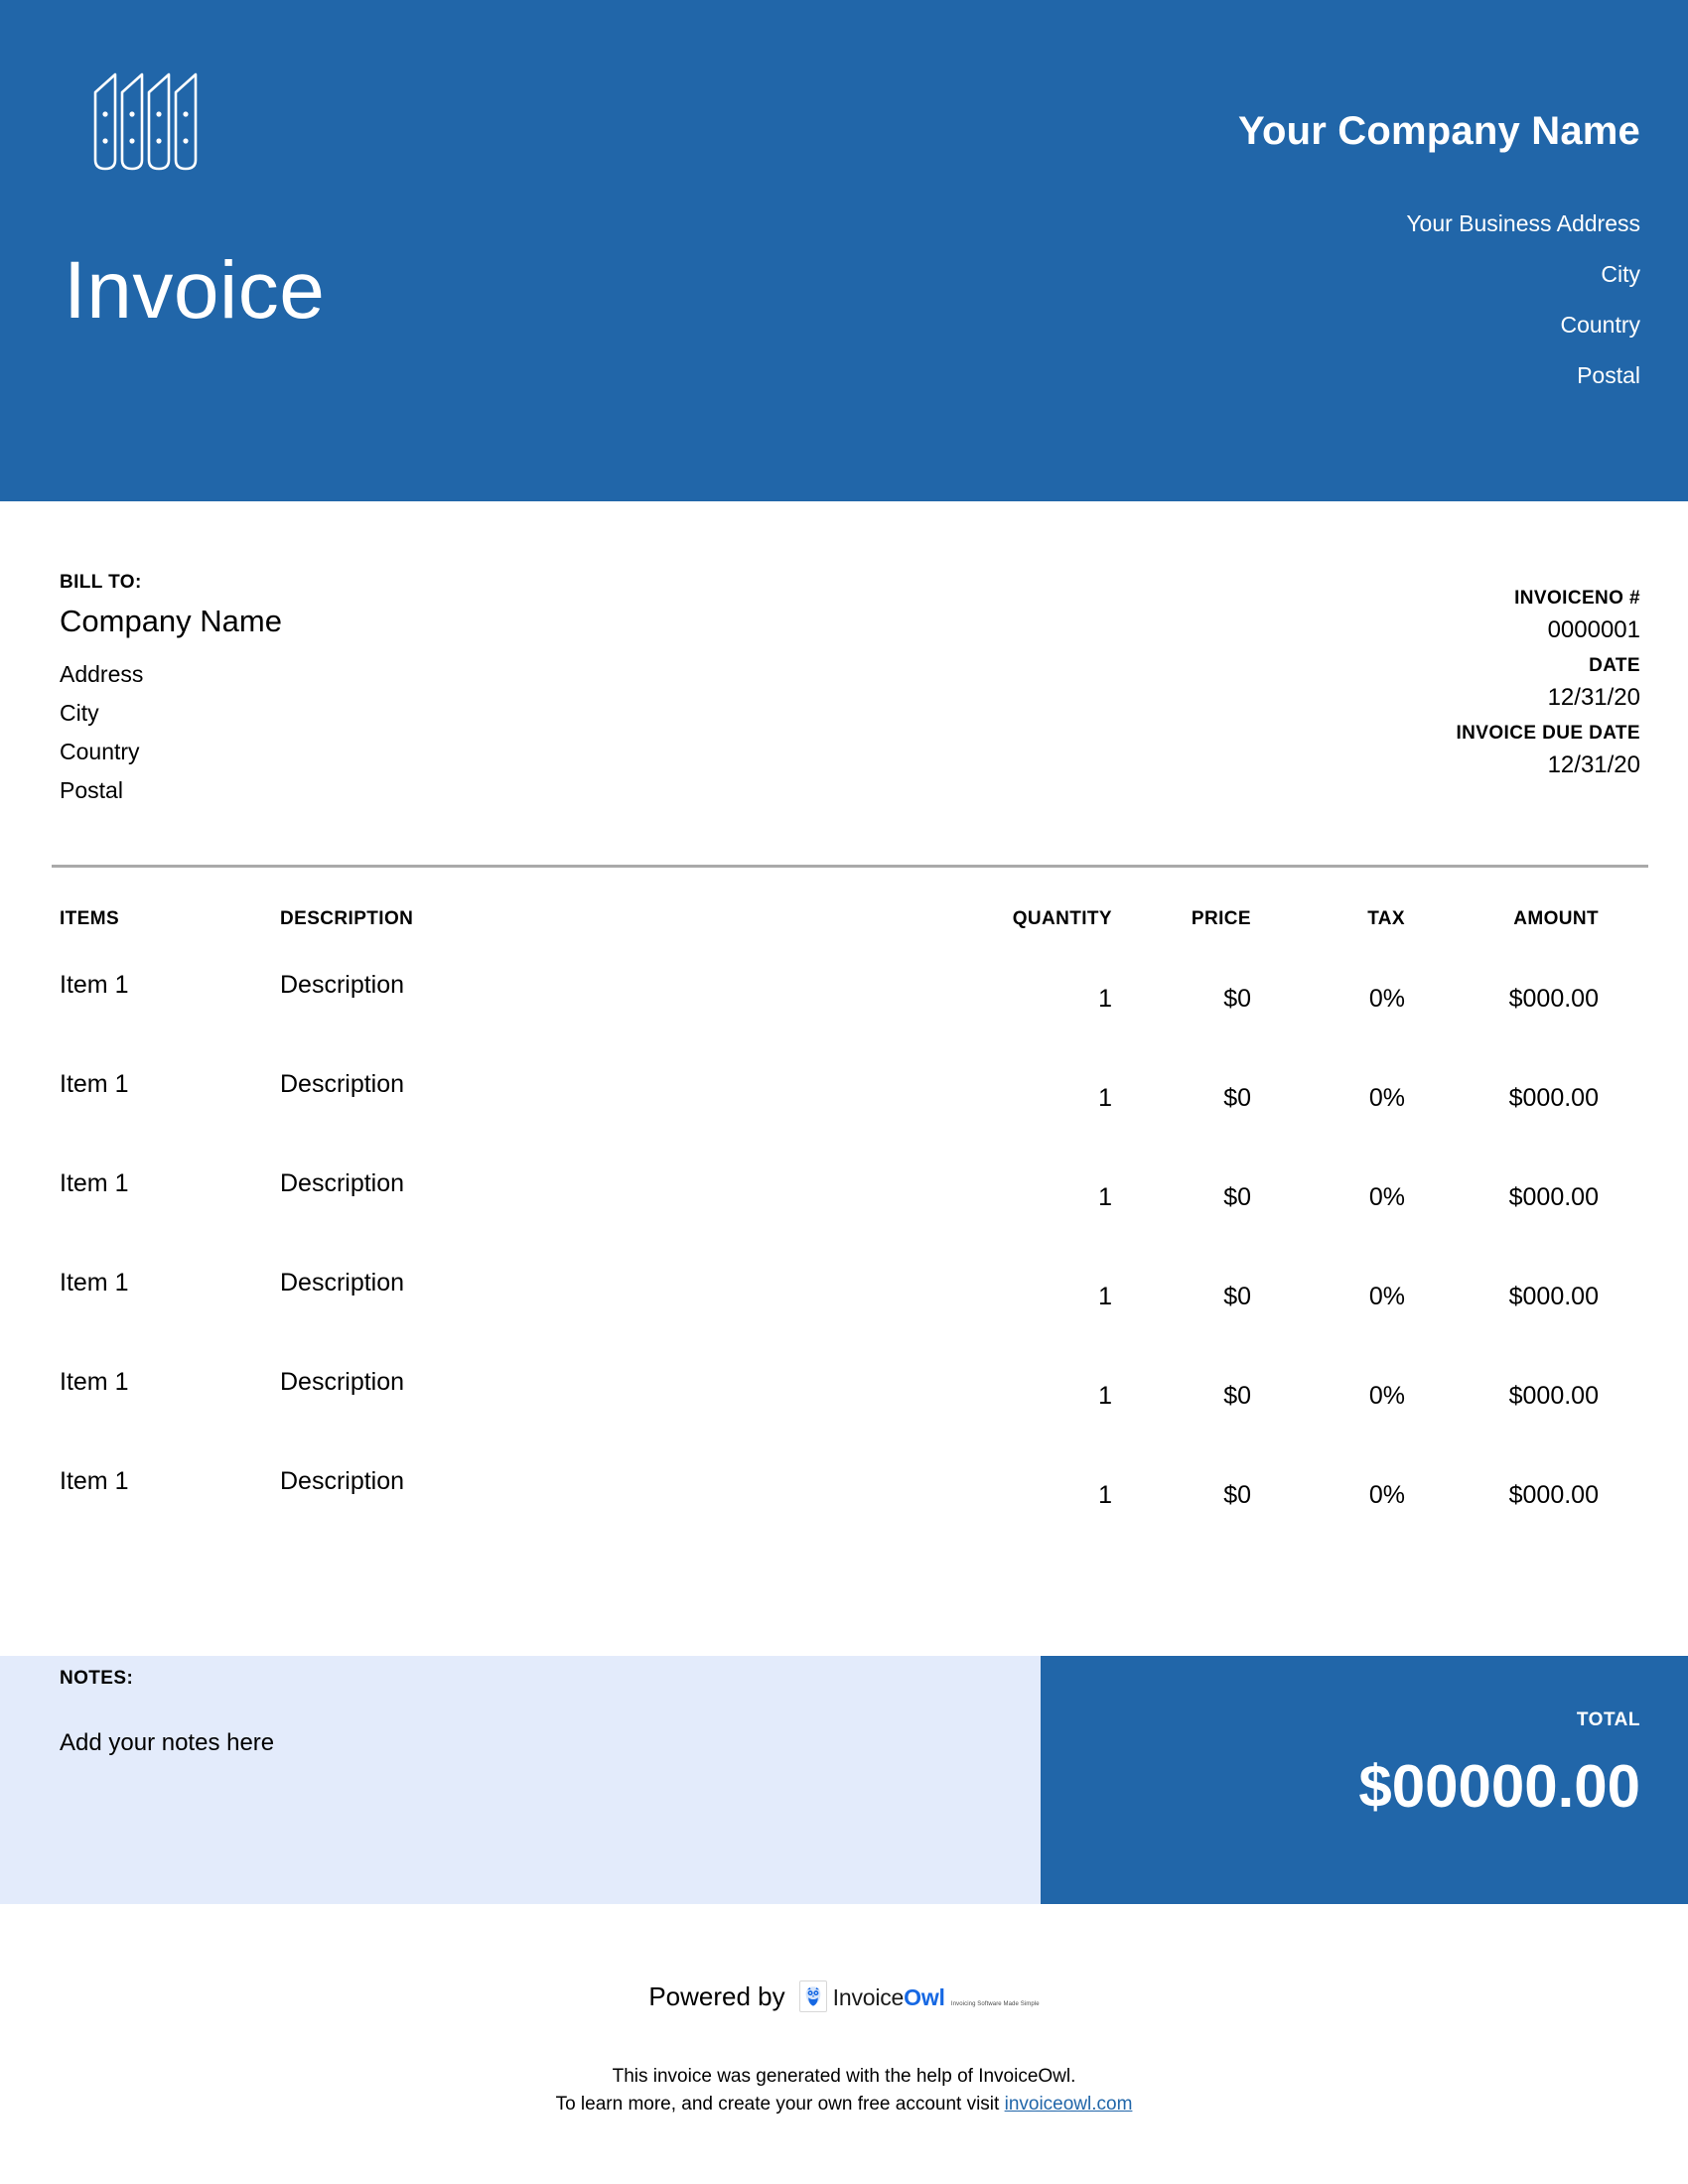  What do you see at coordinates (1499, 1786) in the screenshot?
I see `total-value: $00000.00` at bounding box center [1499, 1786].